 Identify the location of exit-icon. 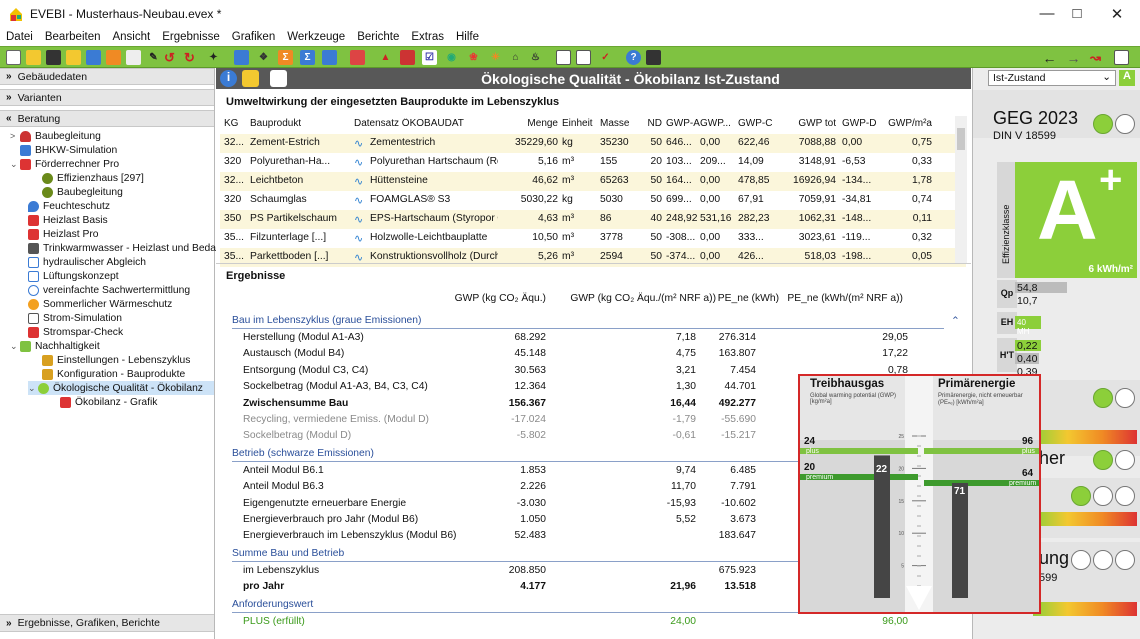
(1121, 57).